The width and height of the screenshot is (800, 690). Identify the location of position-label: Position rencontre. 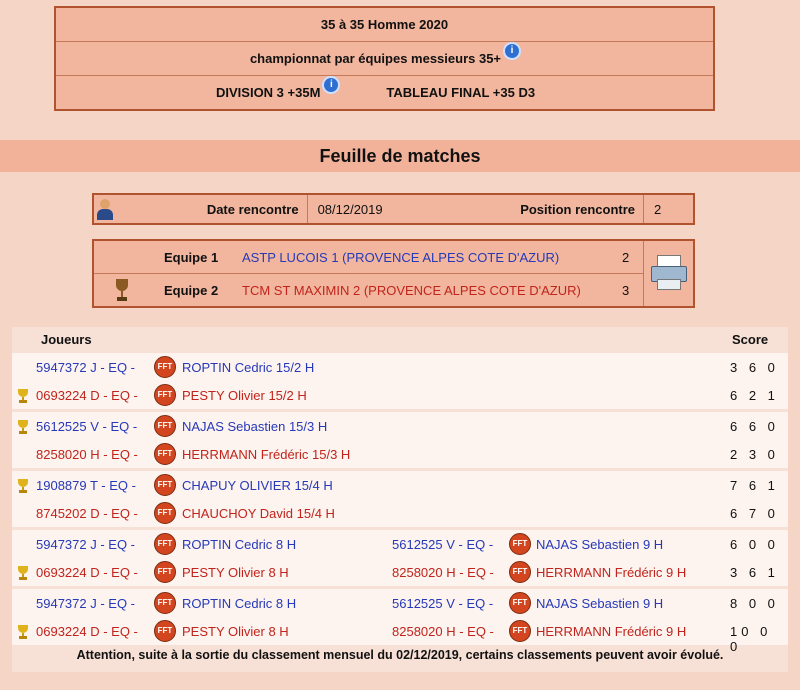
(578, 209).